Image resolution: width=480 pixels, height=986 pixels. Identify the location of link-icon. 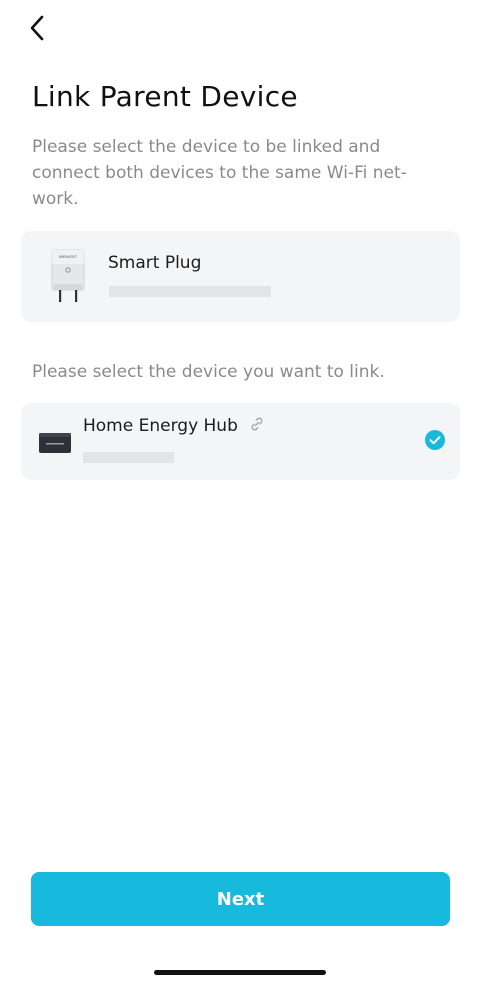
(257, 424).